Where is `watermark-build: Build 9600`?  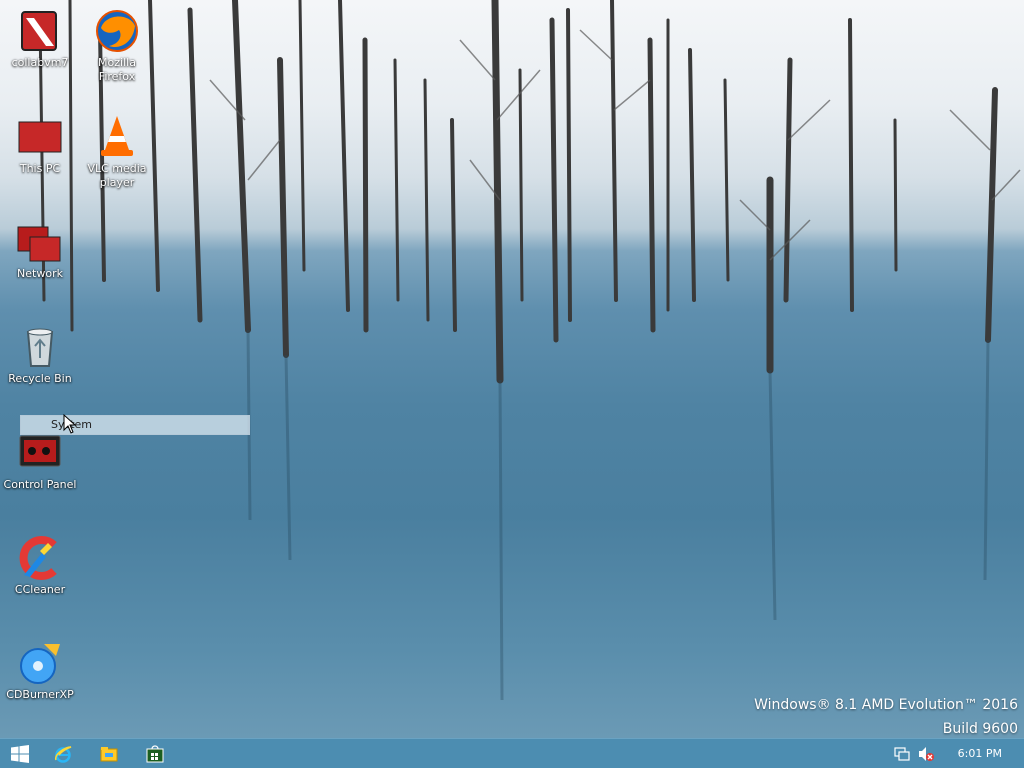
watermark-build: Build 9600 is located at coordinates (980, 729).